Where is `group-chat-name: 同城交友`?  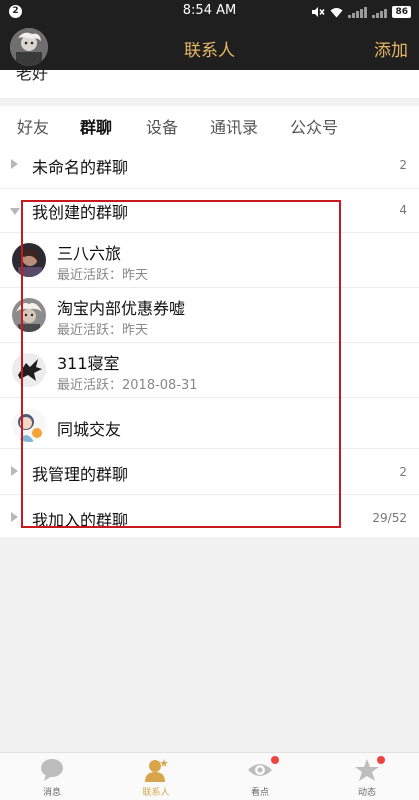
group-chat-name: 同城交友 is located at coordinates (89, 429).